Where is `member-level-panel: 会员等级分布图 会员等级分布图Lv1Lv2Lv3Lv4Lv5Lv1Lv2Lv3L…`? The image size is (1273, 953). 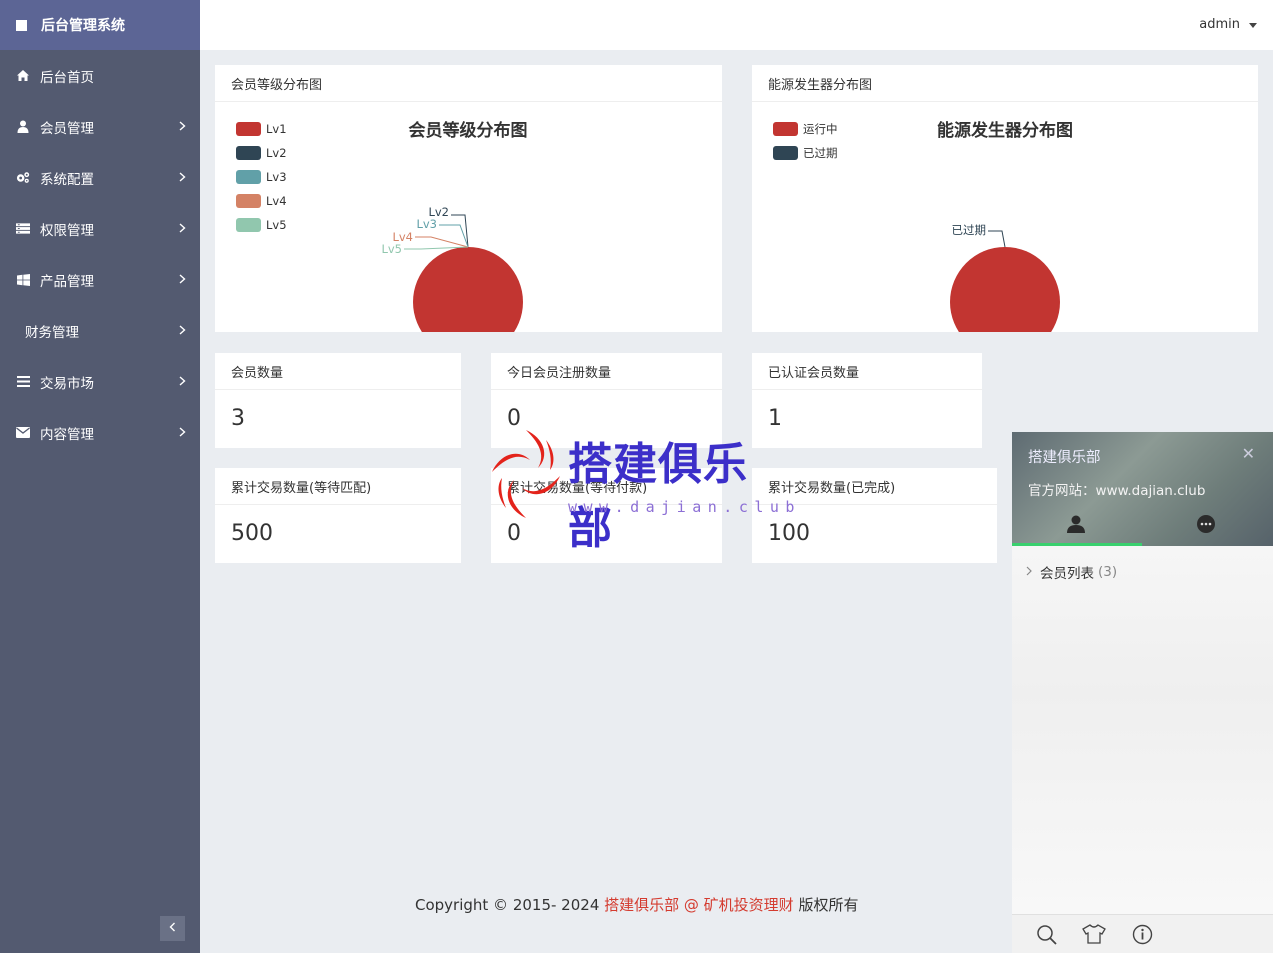
member-level-panel: 会员等级分布图 会员等级分布图Lv1Lv2Lv3Lv4Lv5Lv1Lv2Lv3L… is located at coordinates (468, 198).